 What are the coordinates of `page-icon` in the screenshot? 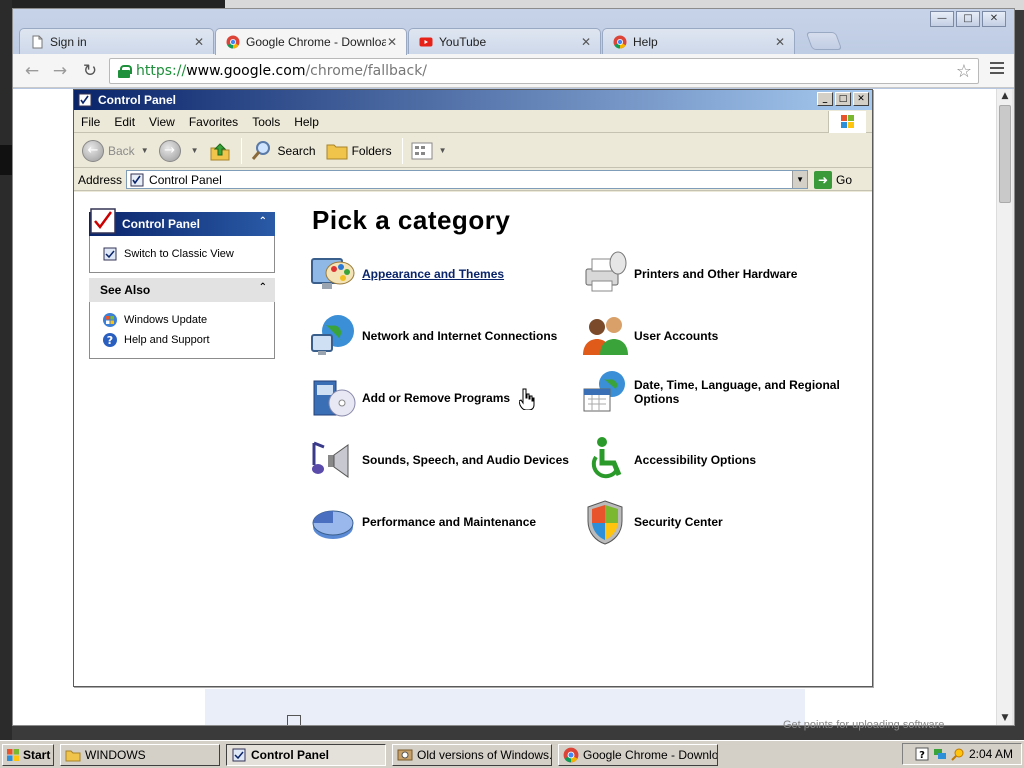 It's located at (37, 41).